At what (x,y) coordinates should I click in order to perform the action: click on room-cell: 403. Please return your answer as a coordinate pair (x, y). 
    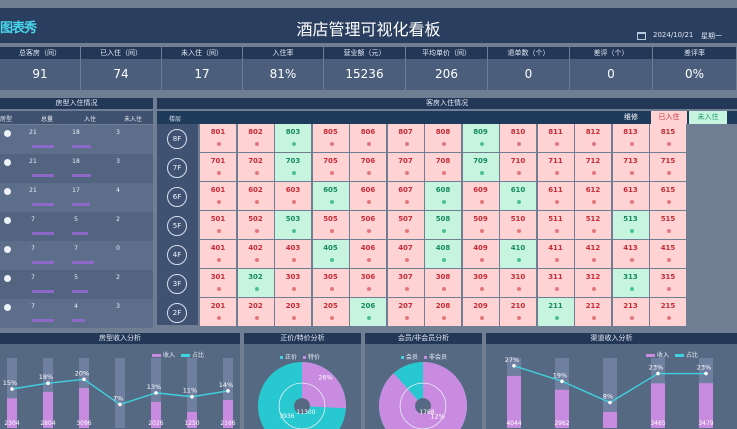
    Looking at the image, I should click on (293, 254).